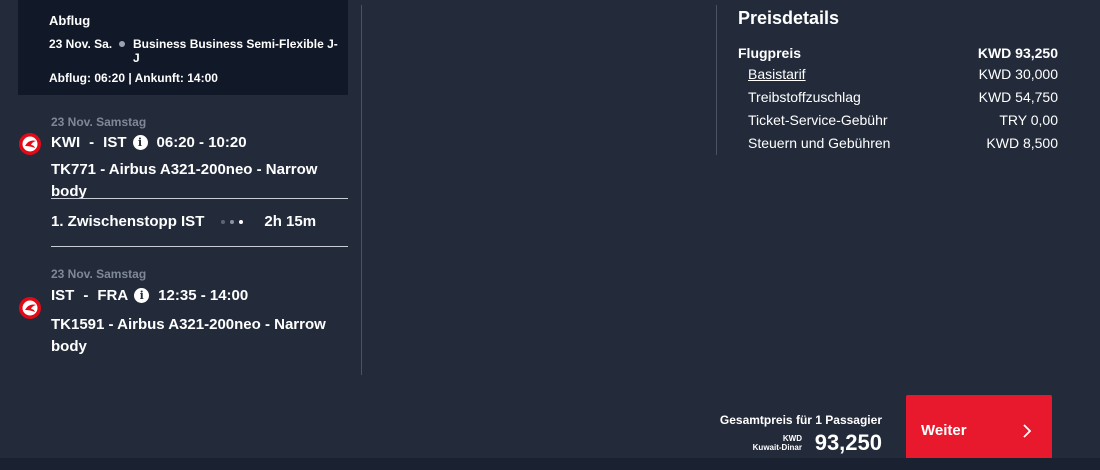 The height and width of the screenshot is (470, 1100). I want to click on destination-code: IST, so click(115, 142).